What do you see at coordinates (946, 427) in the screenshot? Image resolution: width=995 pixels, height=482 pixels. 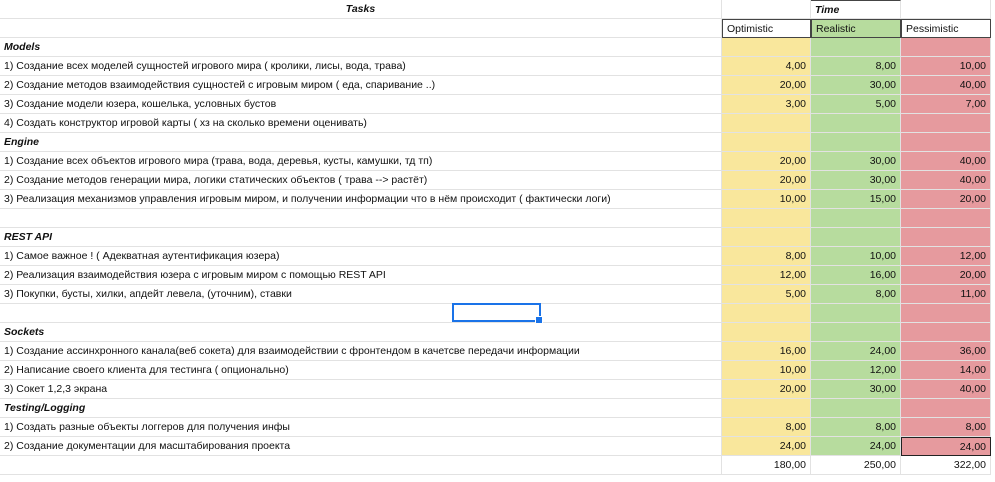 I see `pessimistic-cell: 8,00` at bounding box center [946, 427].